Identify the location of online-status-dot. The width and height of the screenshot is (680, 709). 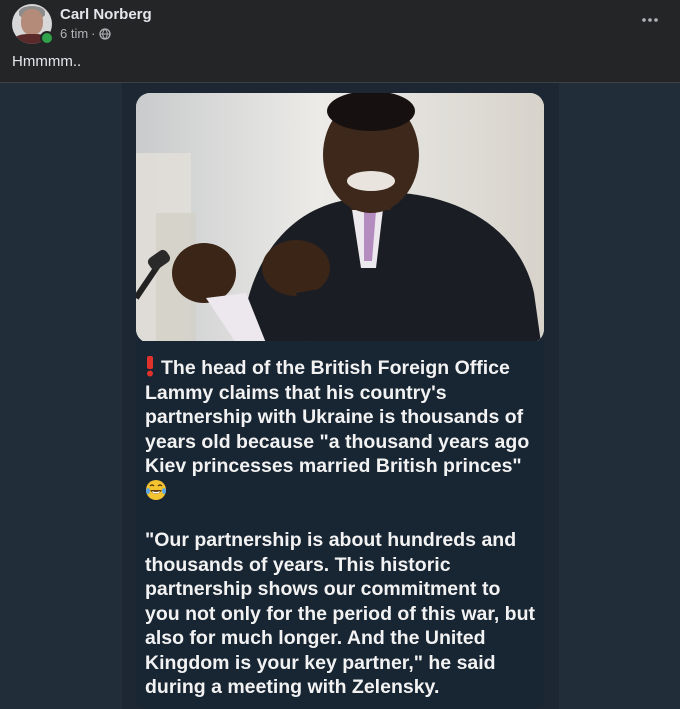
(47, 38).